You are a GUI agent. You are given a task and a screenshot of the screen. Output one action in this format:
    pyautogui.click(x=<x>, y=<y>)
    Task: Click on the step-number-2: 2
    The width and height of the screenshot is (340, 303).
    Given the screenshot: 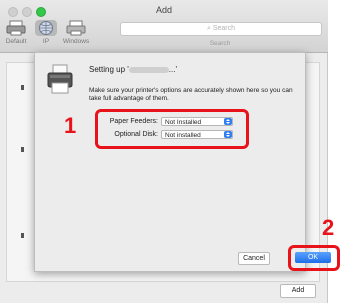 What is the action you would take?
    pyautogui.click(x=328, y=227)
    